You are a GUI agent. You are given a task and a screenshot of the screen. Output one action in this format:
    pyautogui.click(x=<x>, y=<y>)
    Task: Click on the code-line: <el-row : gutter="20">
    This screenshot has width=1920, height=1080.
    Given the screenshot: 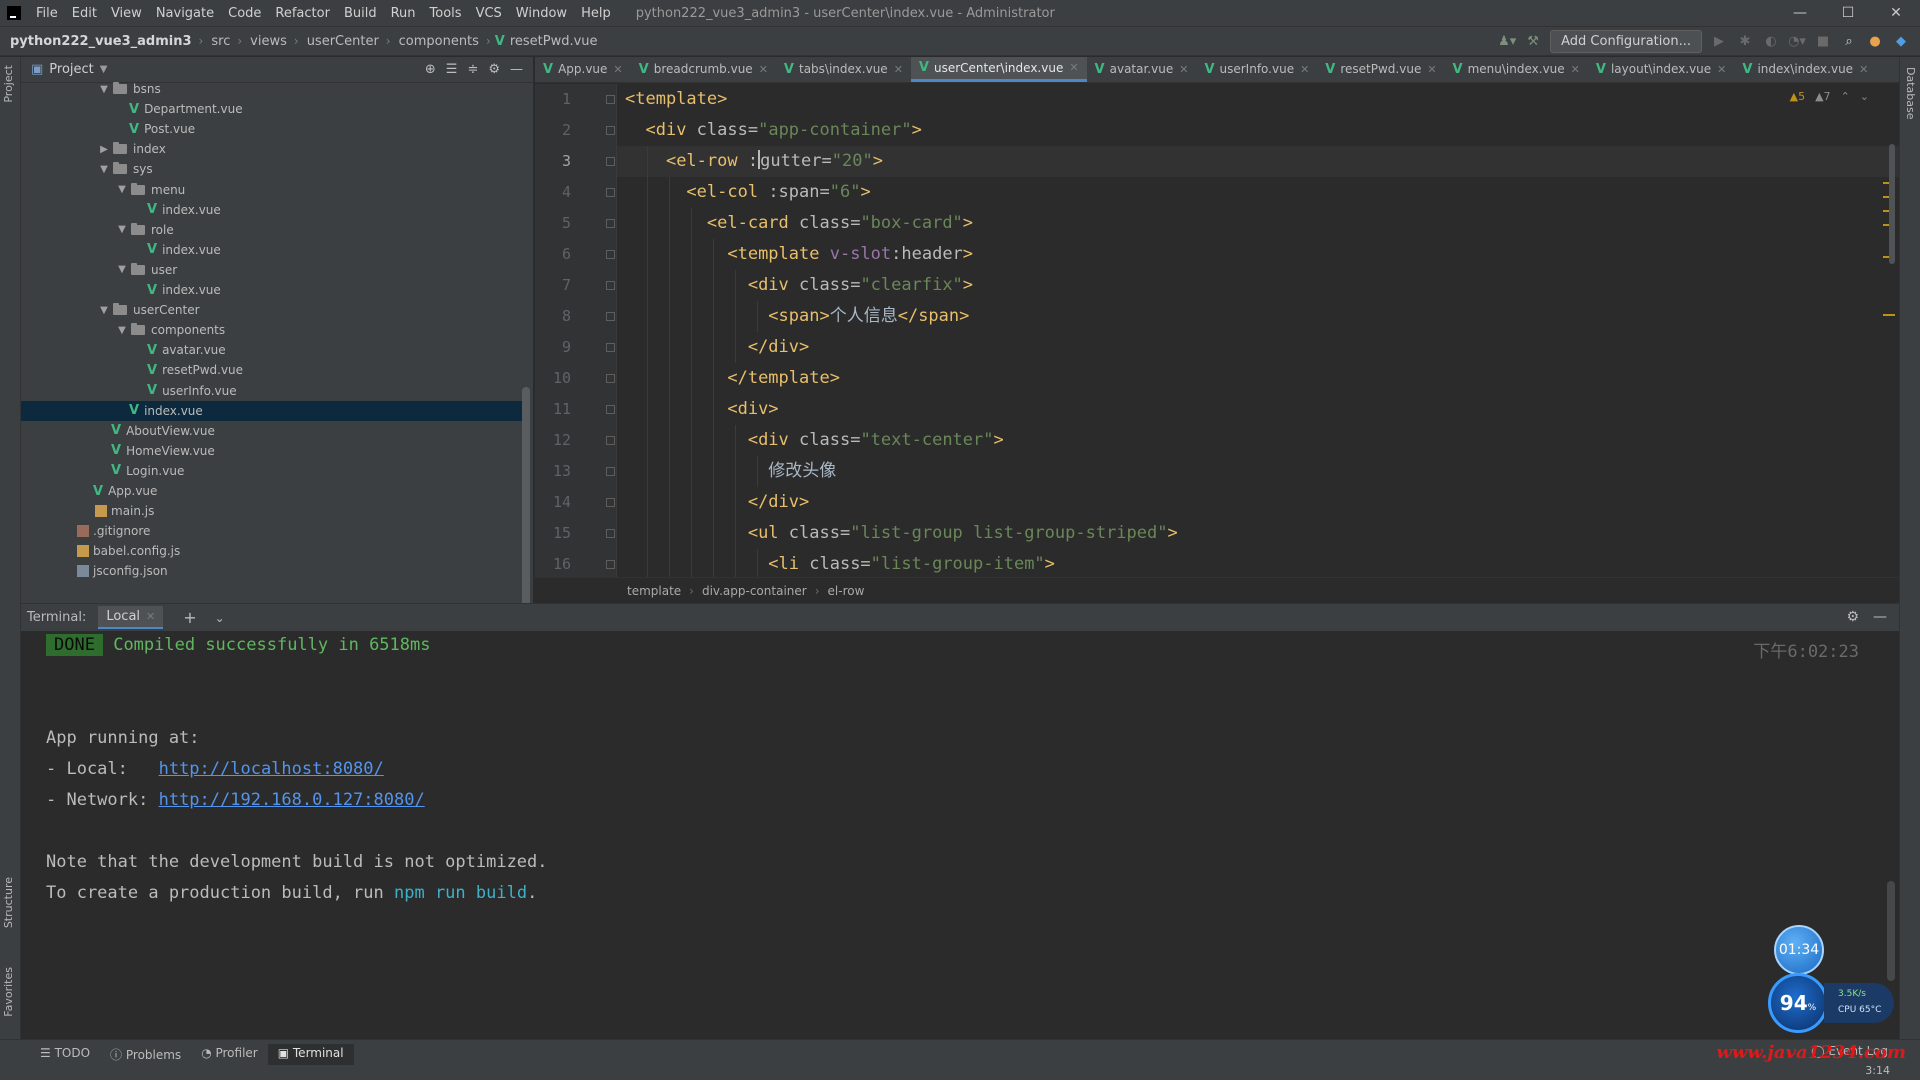 What is the action you would take?
    pyautogui.click(x=1258, y=161)
    